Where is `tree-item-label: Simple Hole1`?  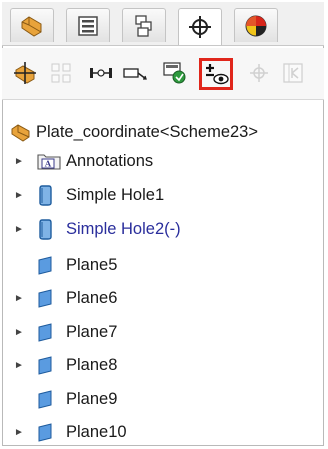 tree-item-label: Simple Hole1 is located at coordinates (115, 194).